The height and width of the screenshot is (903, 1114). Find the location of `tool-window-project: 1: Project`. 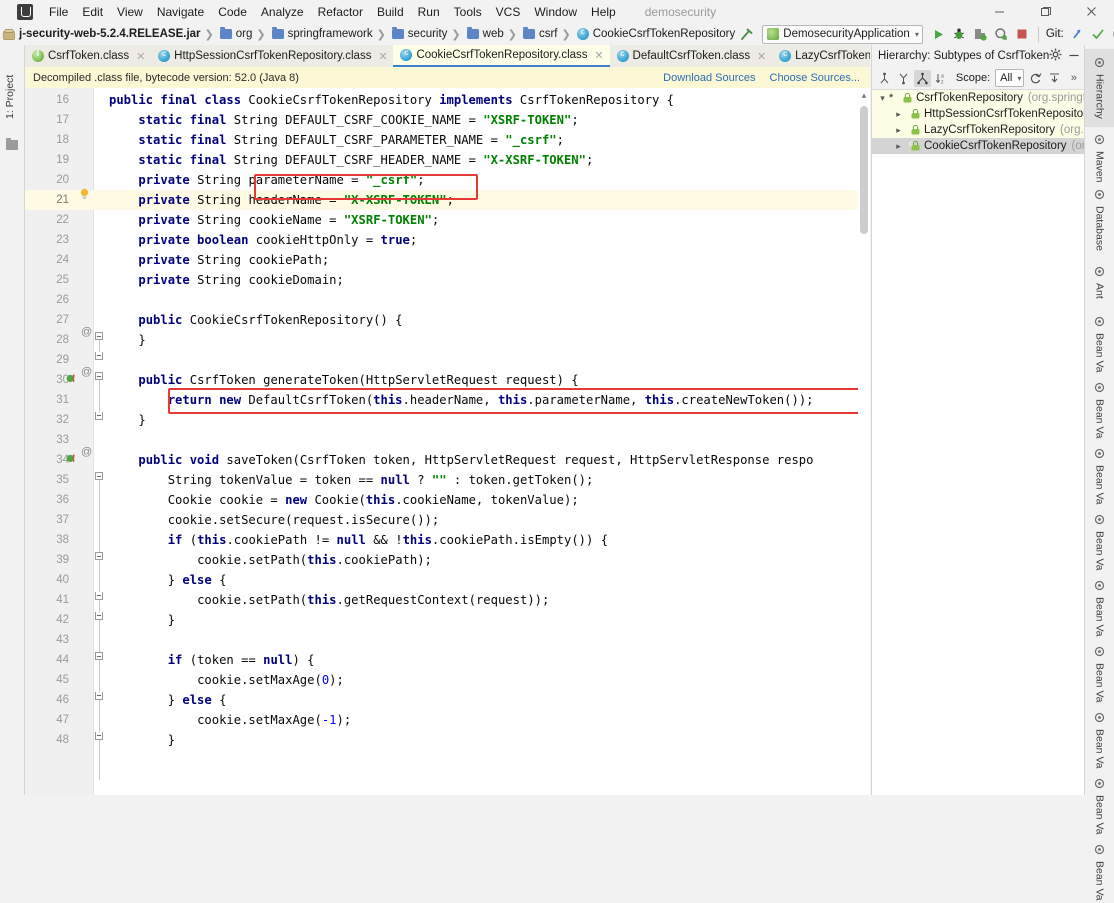

tool-window-project: 1: Project is located at coordinates (10, 87).